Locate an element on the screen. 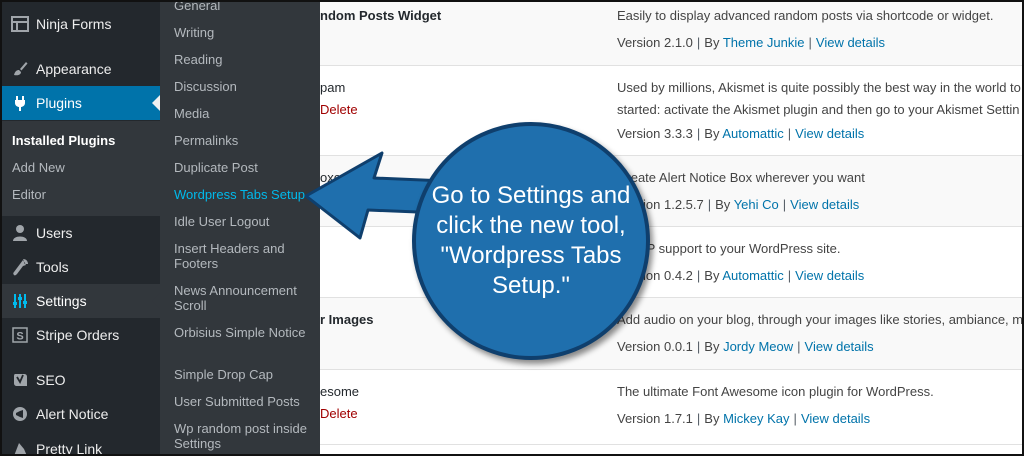  plugin-meta: Version 0.0.1 | By Jordy Meow | View details is located at coordinates (745, 346).